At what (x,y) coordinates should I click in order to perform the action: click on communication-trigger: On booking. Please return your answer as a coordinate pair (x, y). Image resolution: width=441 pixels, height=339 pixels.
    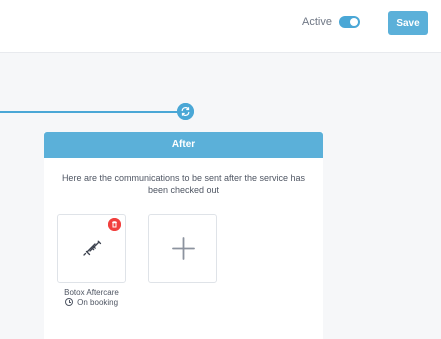
    Looking at the image, I should click on (91, 302).